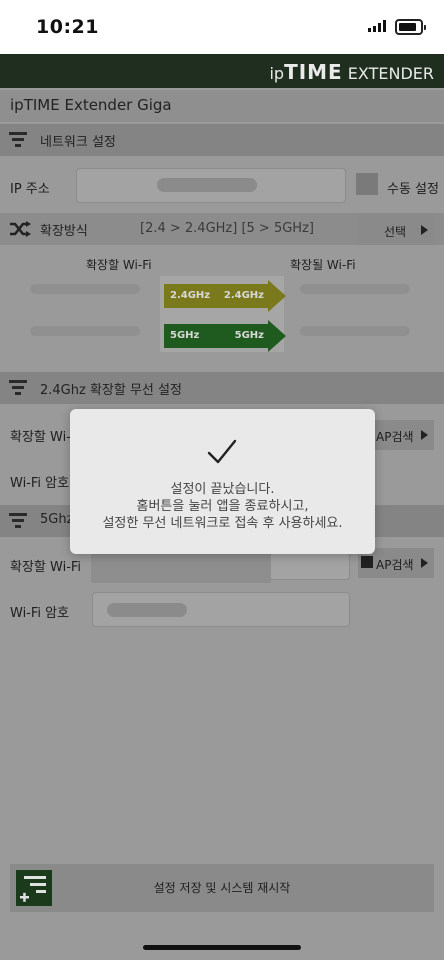 The image size is (444, 960). What do you see at coordinates (30, 189) in the screenshot?
I see `ip-address-label: IP 주소` at bounding box center [30, 189].